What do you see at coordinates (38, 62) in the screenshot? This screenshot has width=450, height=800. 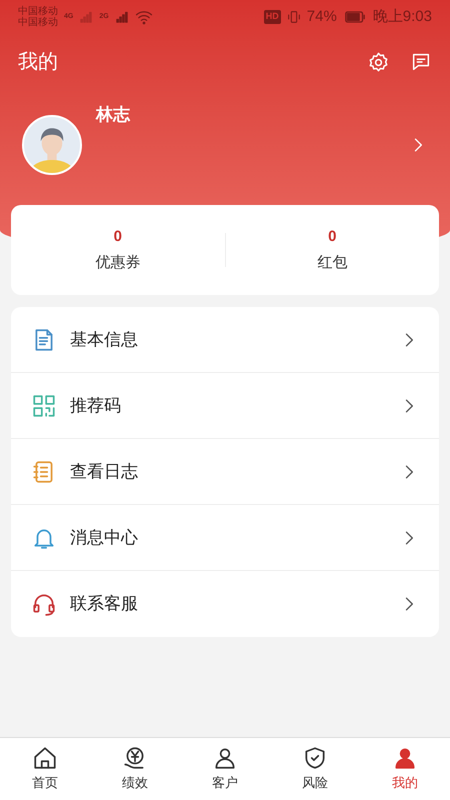 I see `page-title: 我的` at bounding box center [38, 62].